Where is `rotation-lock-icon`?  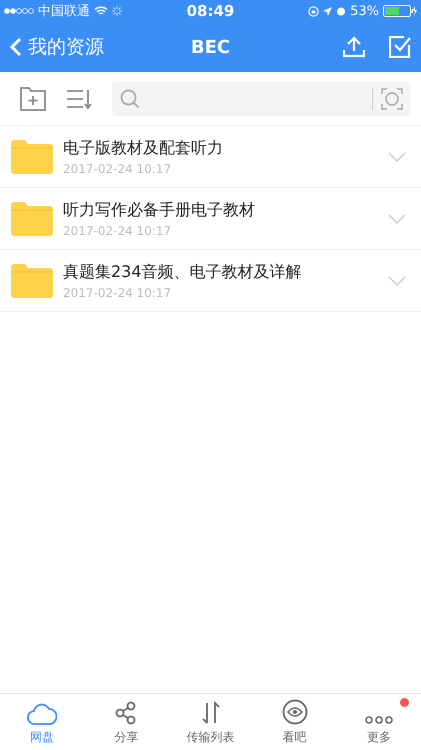
rotation-lock-icon is located at coordinates (314, 11).